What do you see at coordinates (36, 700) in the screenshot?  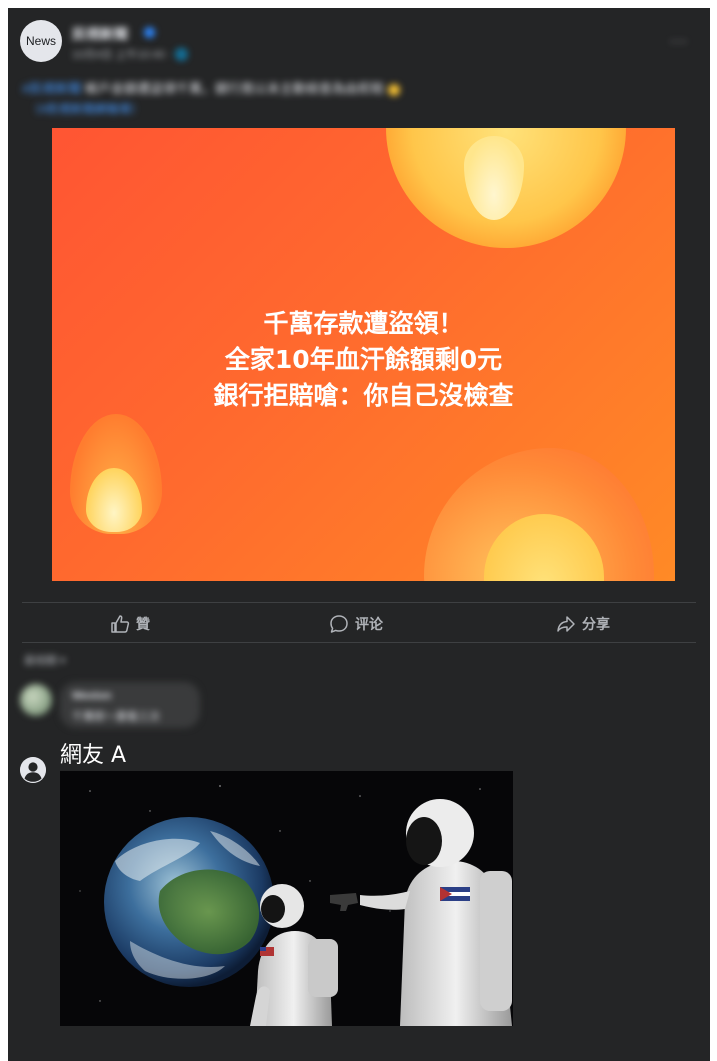 I see `commenter-avatar` at bounding box center [36, 700].